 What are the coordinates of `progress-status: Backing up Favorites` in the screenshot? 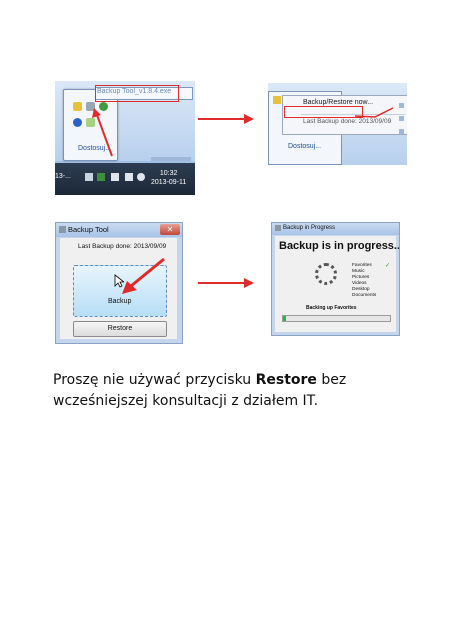 It's located at (331, 308).